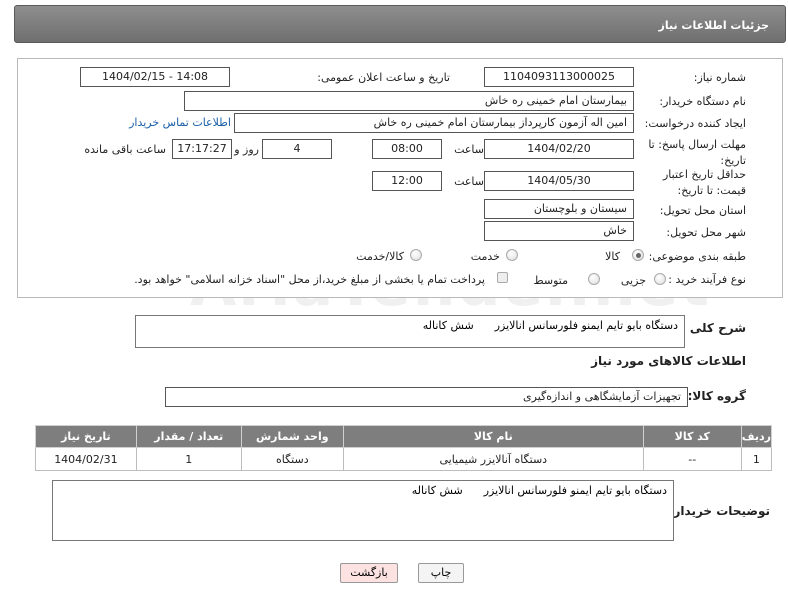 This screenshot has width=788, height=598. I want to click on category-option-goods: کالا, so click(612, 256).